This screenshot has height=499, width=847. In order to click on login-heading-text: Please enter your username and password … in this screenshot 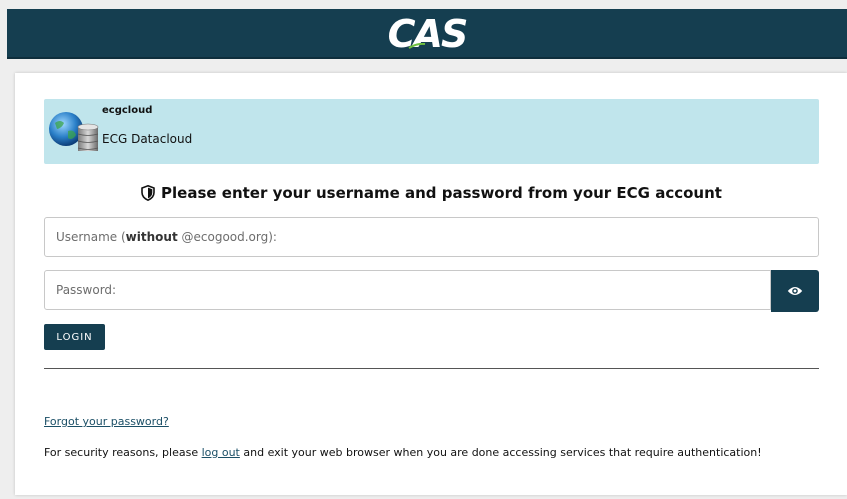, I will do `click(441, 193)`.